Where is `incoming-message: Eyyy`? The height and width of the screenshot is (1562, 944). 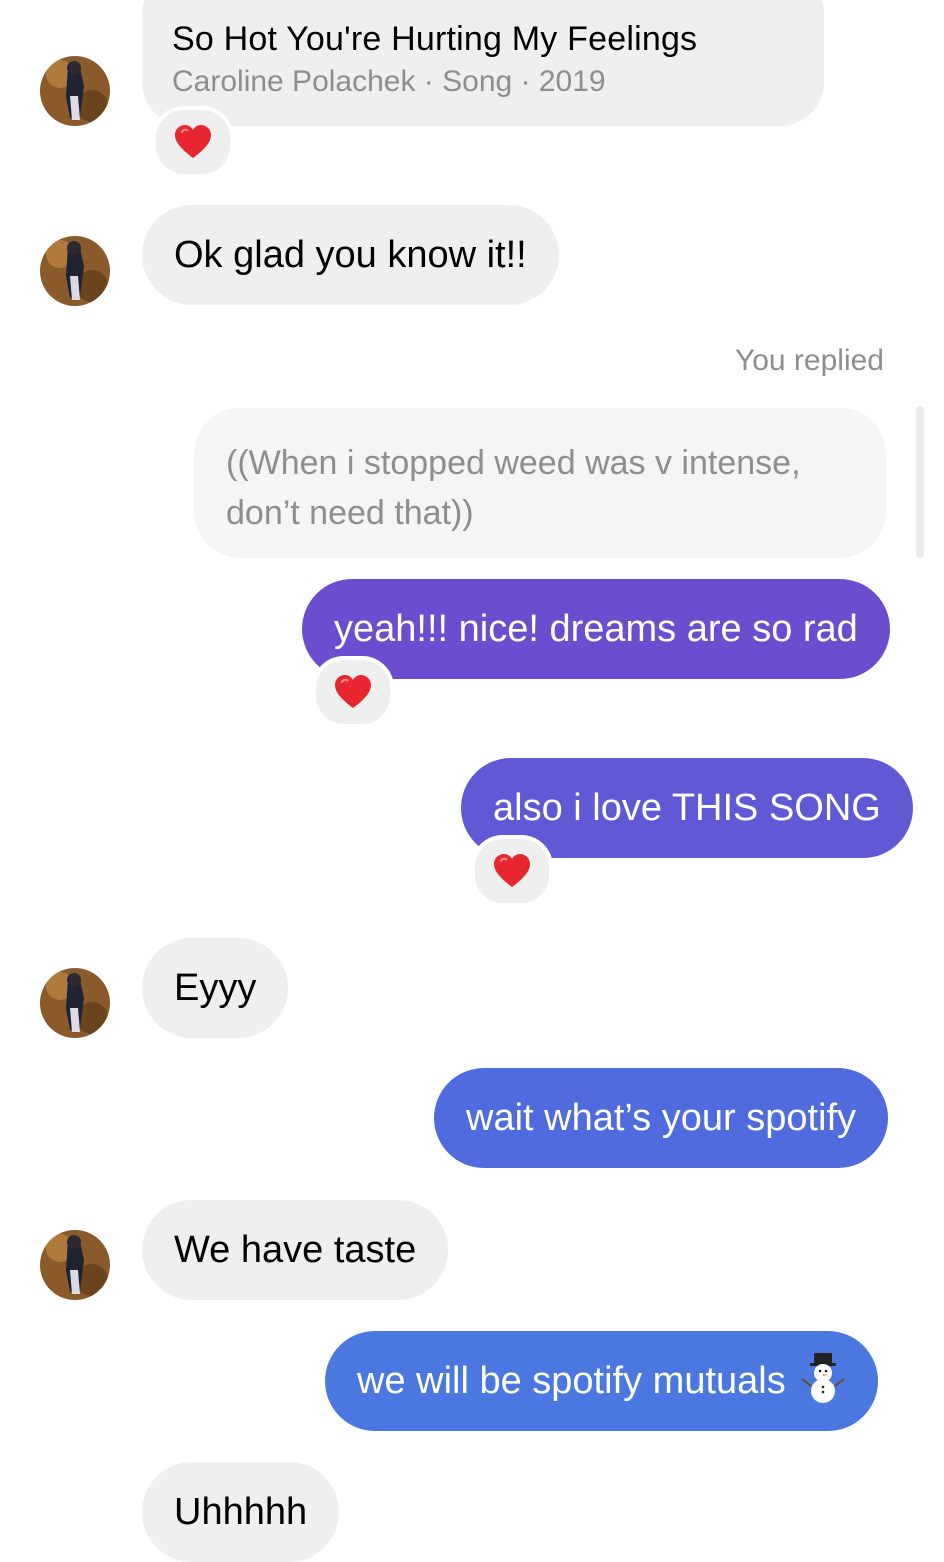 incoming-message: Eyyy is located at coordinates (215, 988).